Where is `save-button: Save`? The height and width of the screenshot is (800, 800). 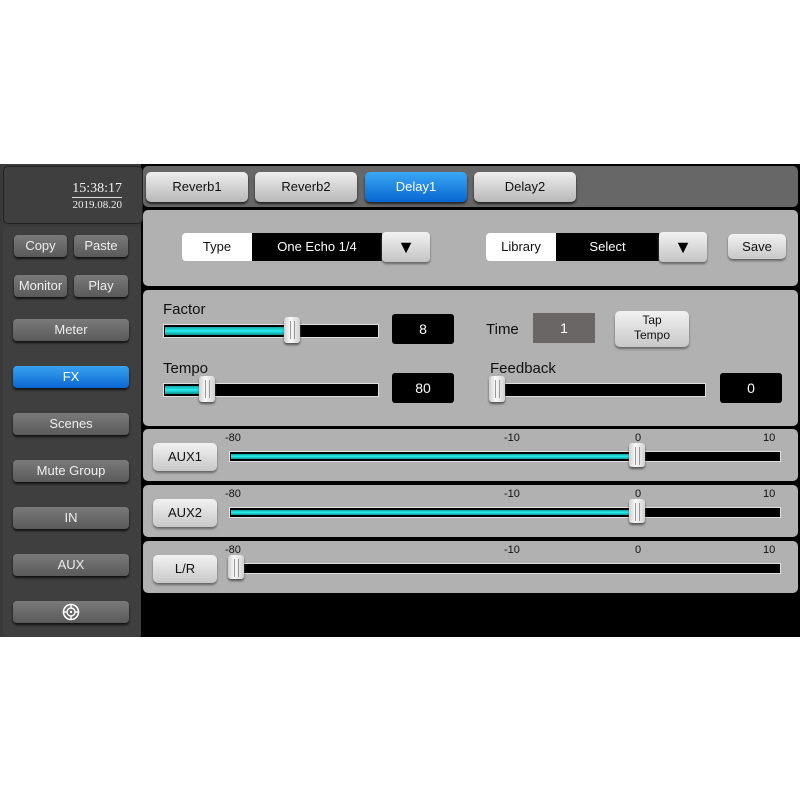 save-button: Save is located at coordinates (757, 246).